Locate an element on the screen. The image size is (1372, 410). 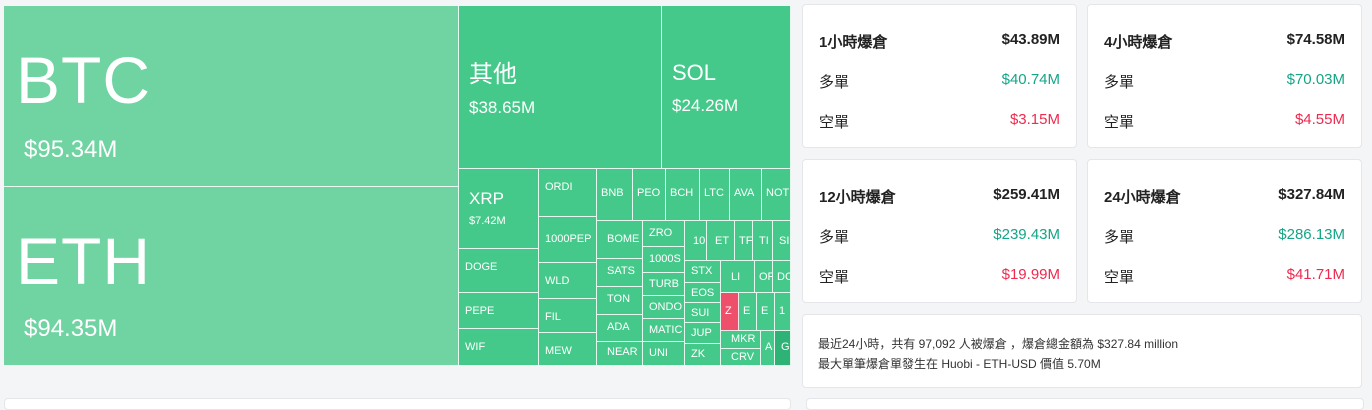
tile-mew: MEW is located at coordinates (568, 349).